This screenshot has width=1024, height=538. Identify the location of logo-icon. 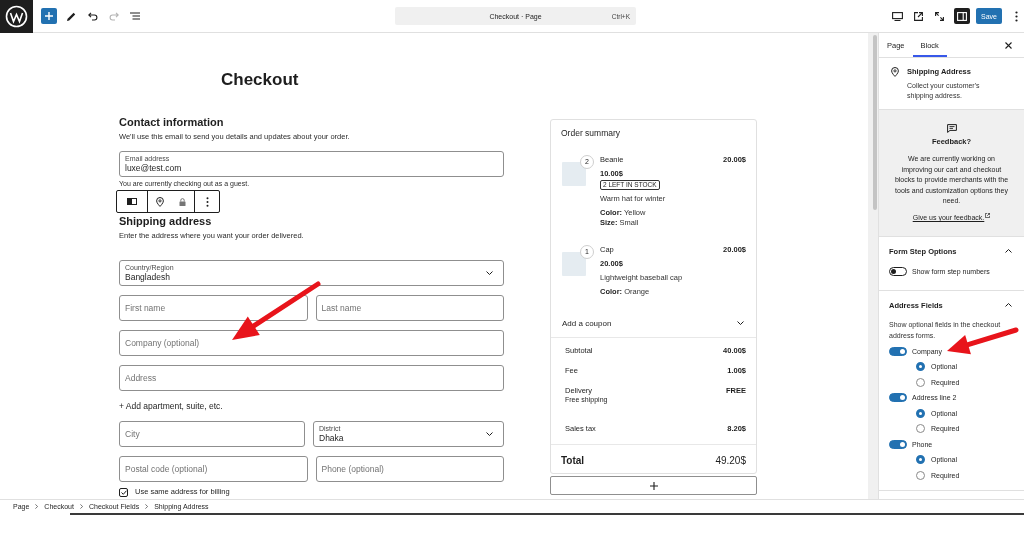
(16, 16).